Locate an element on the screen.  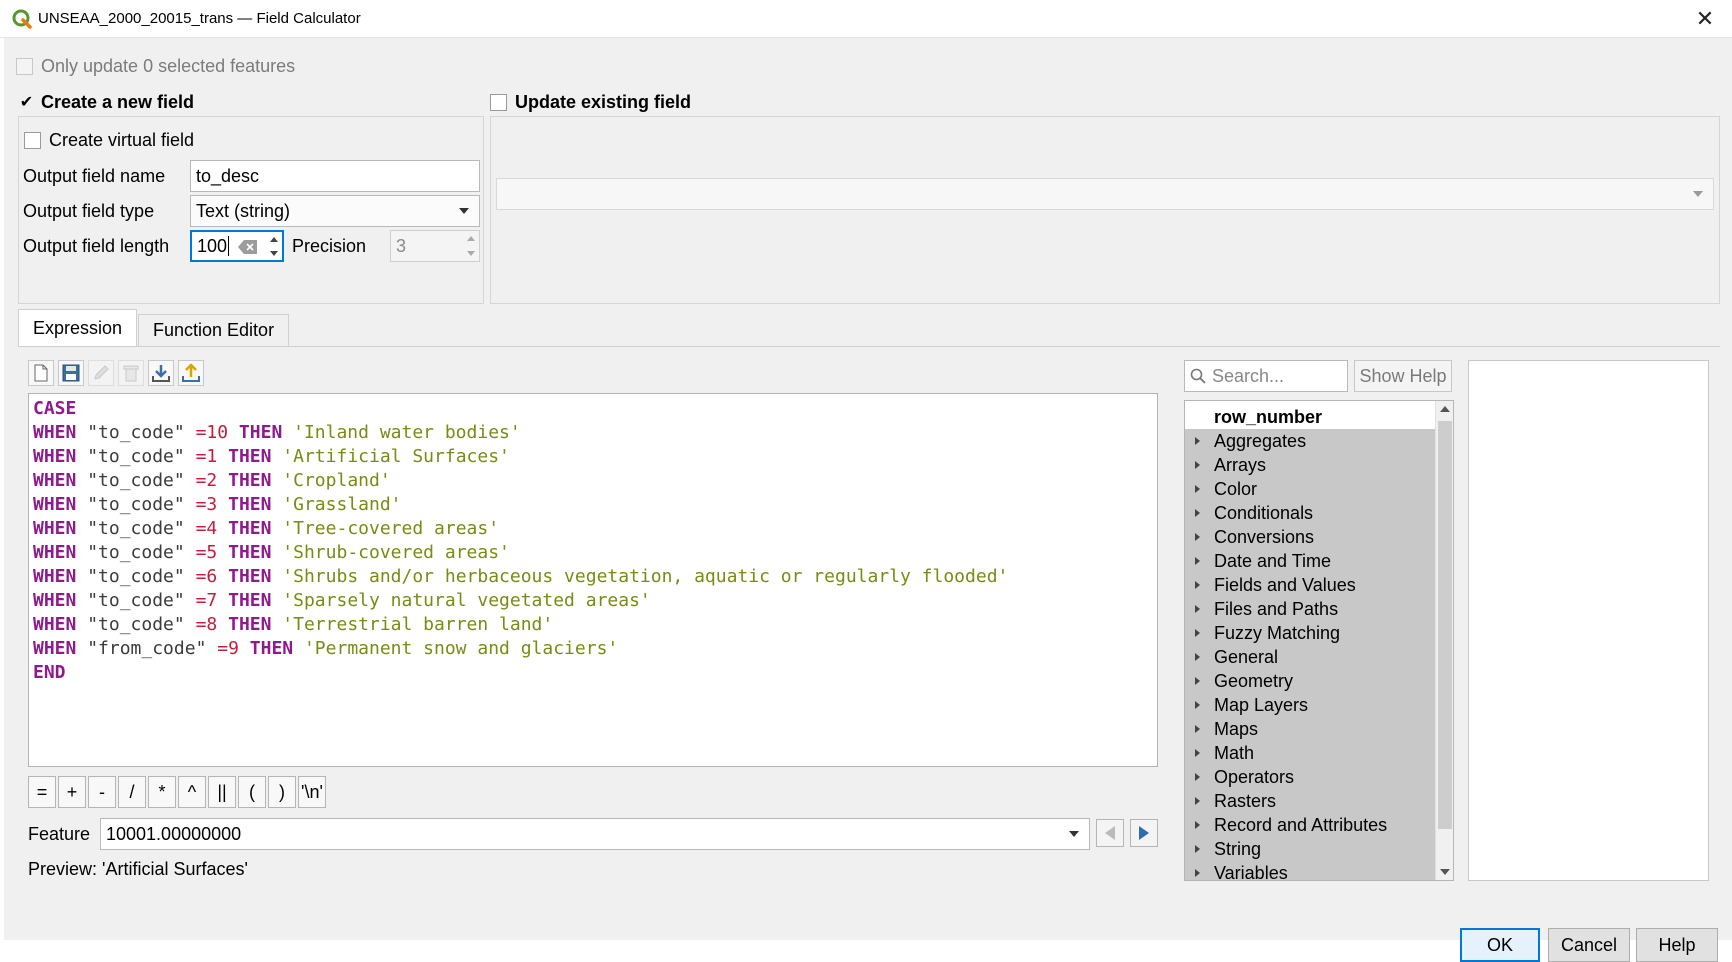
function-list-scrollbar is located at coordinates (1444, 640).